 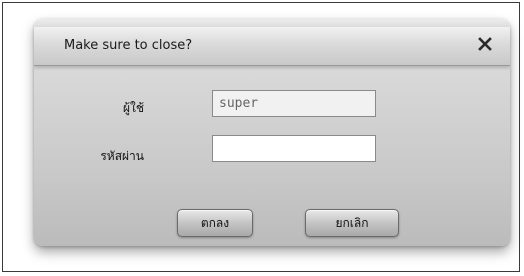 I want to click on password-input, so click(x=294, y=148).